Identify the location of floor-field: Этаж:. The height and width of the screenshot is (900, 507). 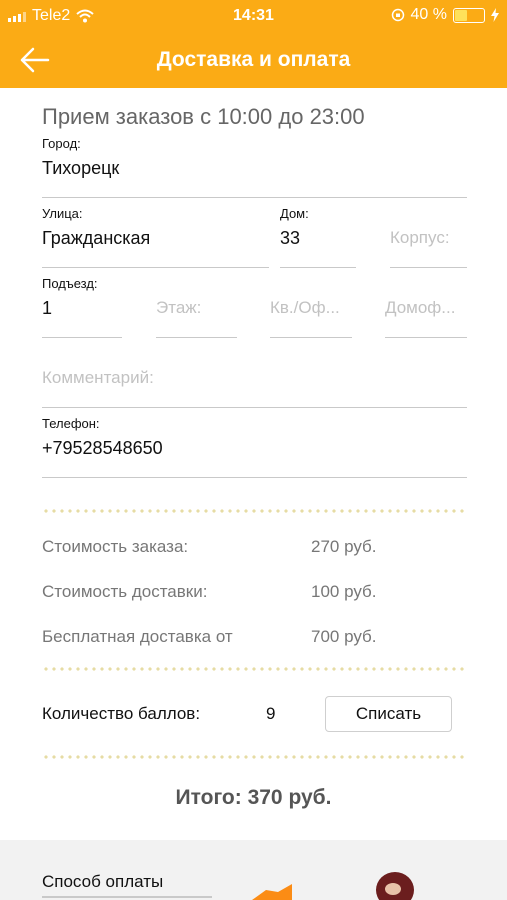
(196, 307).